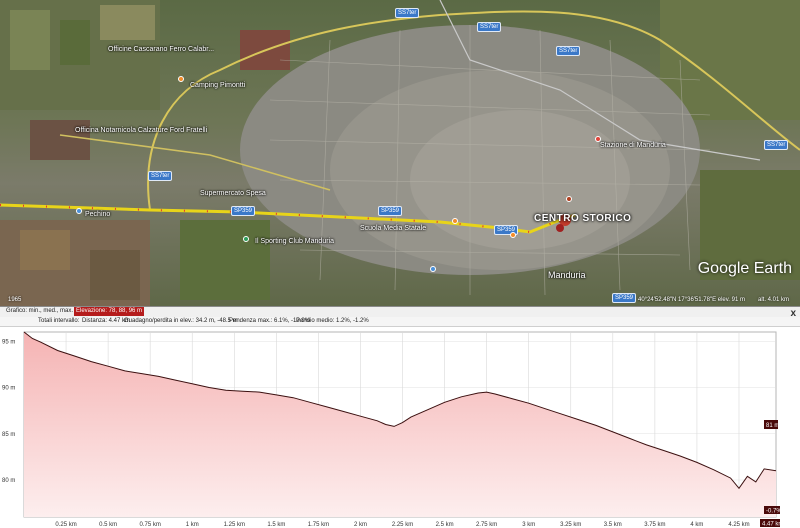 The height and width of the screenshot is (528, 800). What do you see at coordinates (393, 228) in the screenshot?
I see `map-label: Scuola Media Statale` at bounding box center [393, 228].